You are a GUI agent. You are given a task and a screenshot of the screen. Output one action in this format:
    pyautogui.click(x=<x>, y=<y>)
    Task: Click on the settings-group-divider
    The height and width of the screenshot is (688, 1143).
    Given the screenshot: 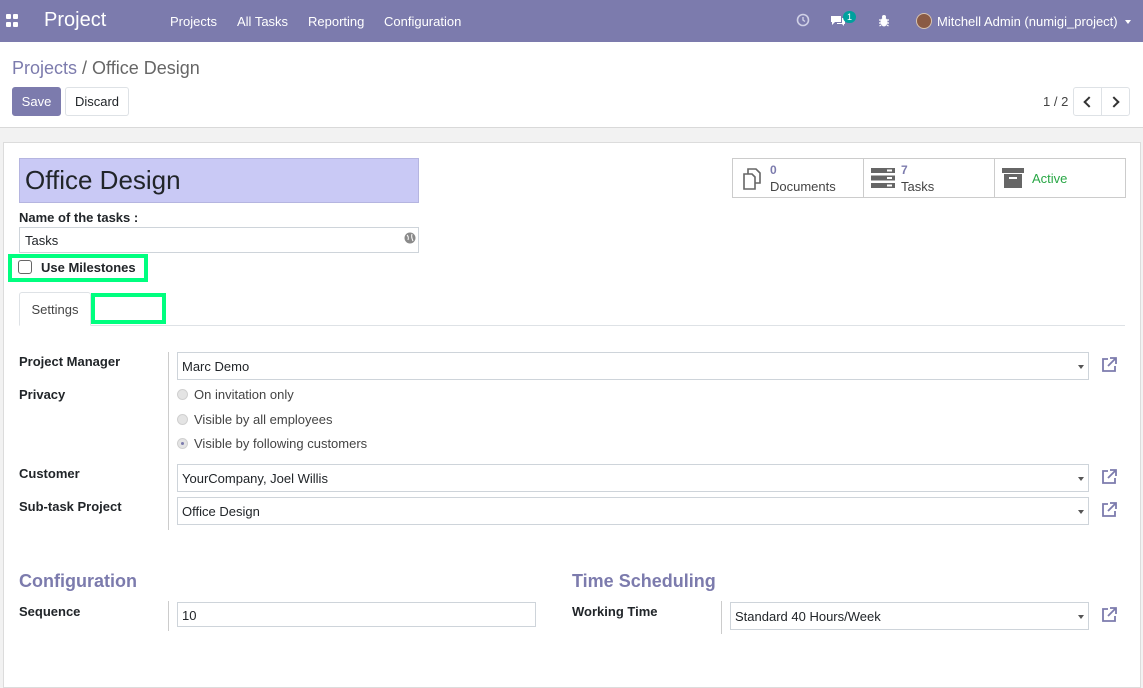 What is the action you would take?
    pyautogui.click(x=168, y=441)
    